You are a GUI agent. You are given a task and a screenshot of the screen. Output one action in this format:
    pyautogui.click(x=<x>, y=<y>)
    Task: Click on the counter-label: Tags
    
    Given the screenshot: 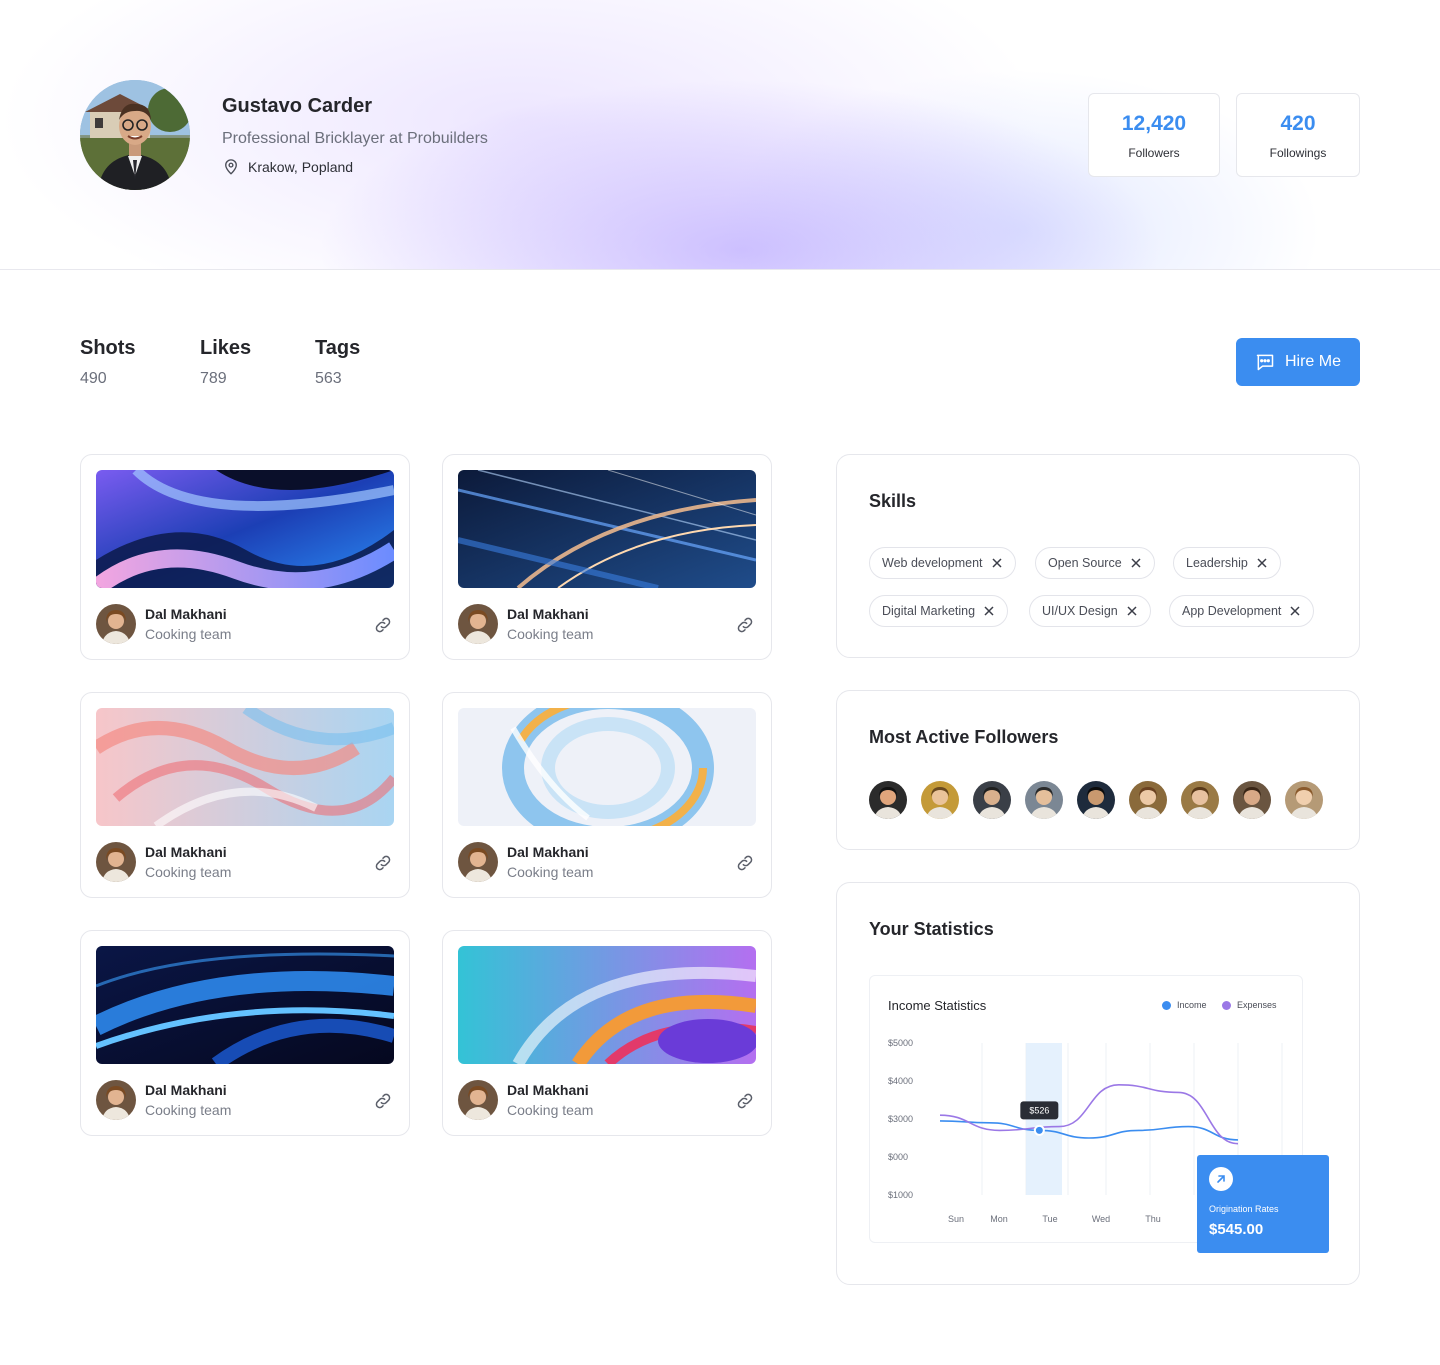 What is the action you would take?
    pyautogui.click(x=338, y=348)
    